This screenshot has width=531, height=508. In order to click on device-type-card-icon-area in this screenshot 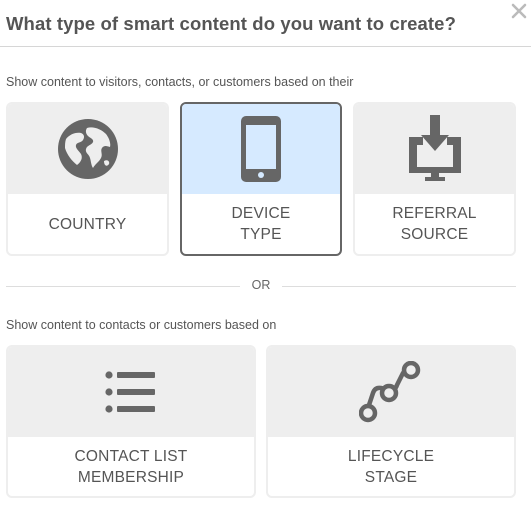, I will do `click(261, 149)`.